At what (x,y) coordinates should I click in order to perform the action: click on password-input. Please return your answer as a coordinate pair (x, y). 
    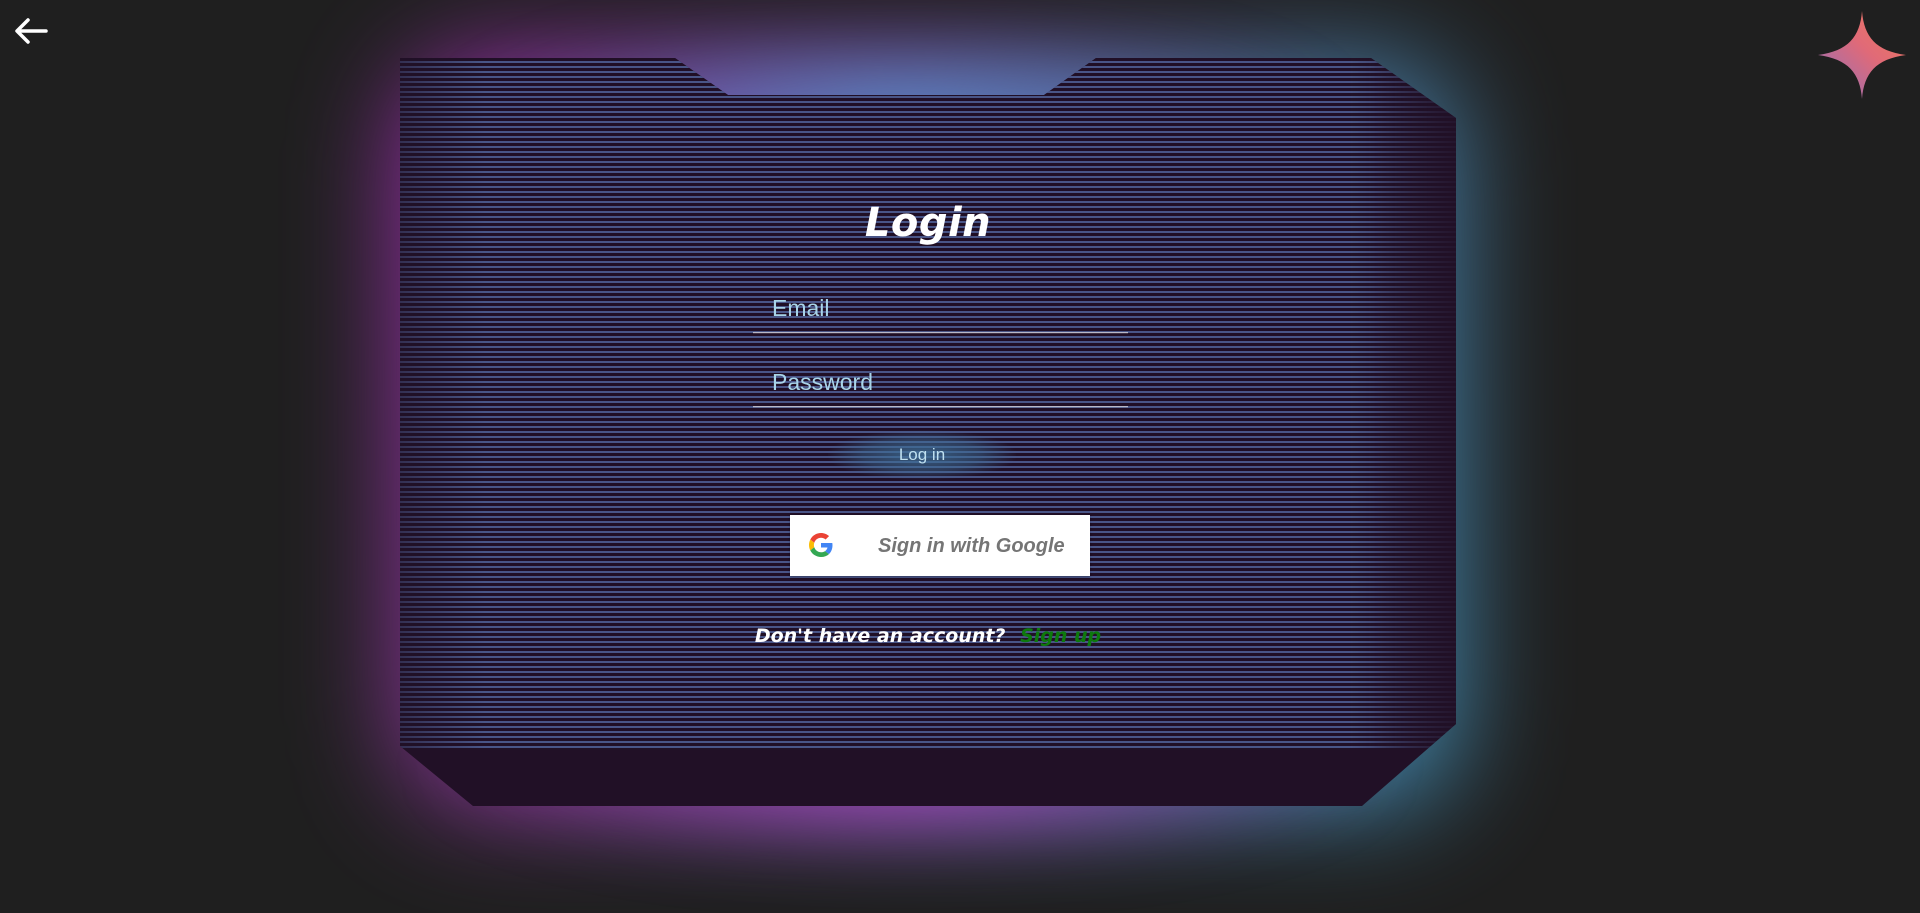
    Looking at the image, I should click on (940, 382).